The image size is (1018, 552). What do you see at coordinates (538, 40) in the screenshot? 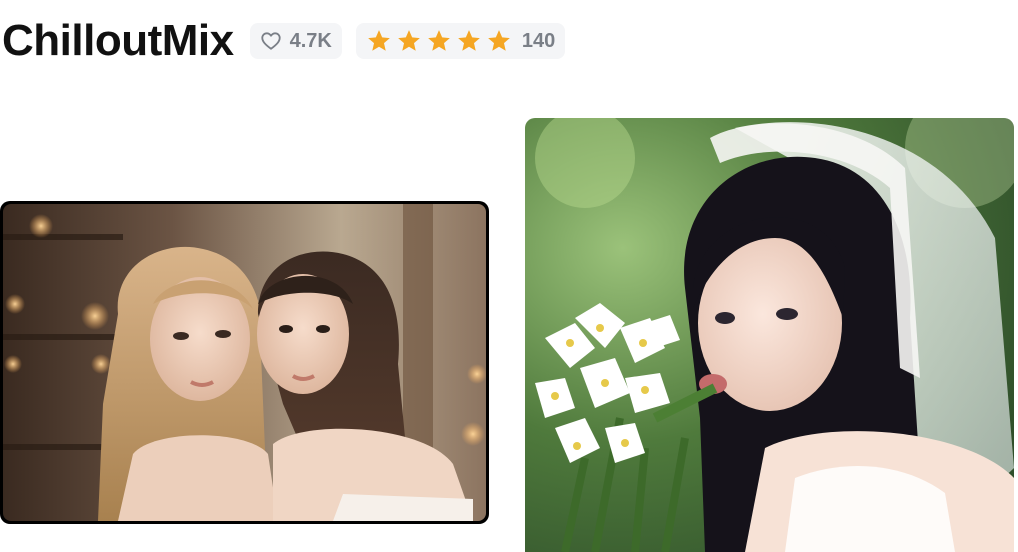
I see `review-count: 140` at bounding box center [538, 40].